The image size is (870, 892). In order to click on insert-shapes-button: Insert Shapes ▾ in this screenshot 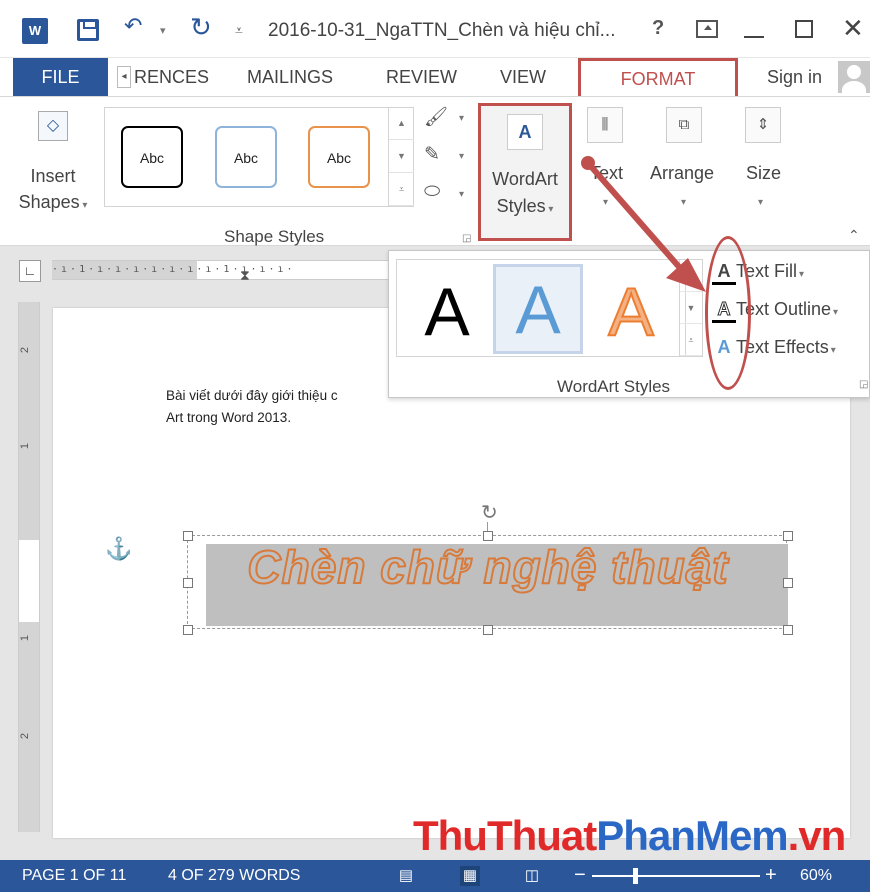, I will do `click(53, 191)`.